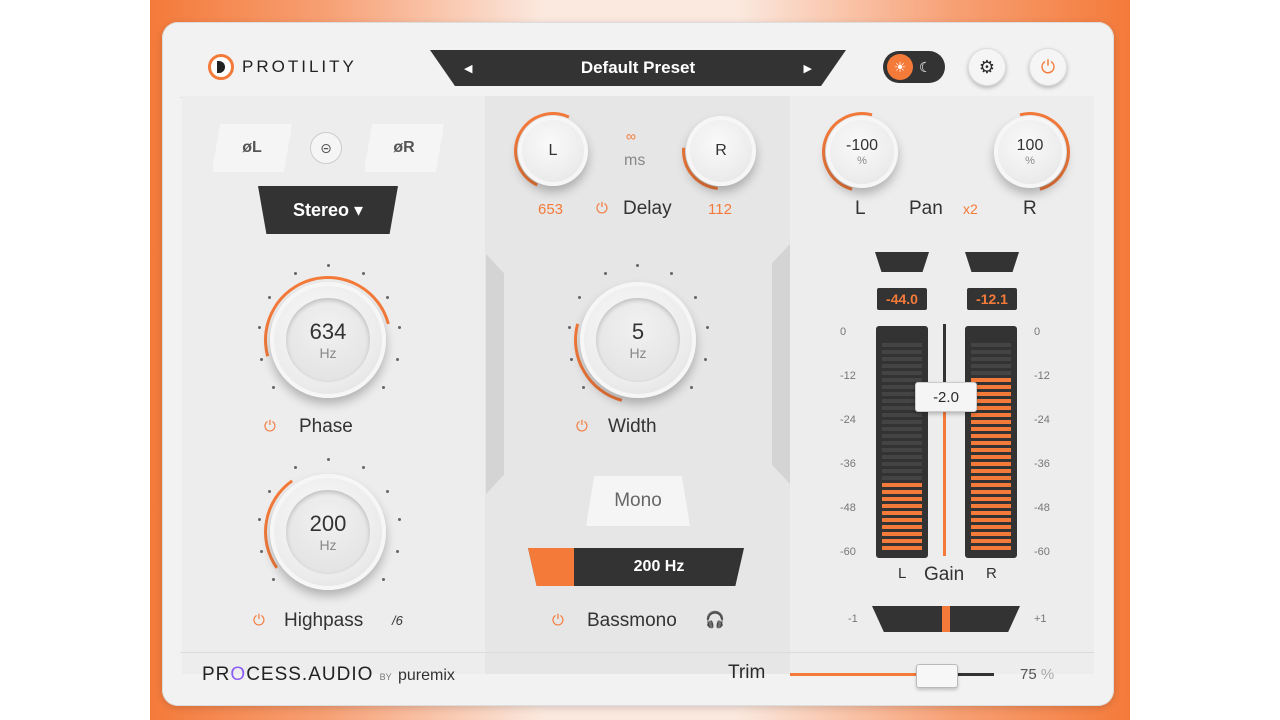  What do you see at coordinates (944, 574) in the screenshot?
I see `gain-label: Gain` at bounding box center [944, 574].